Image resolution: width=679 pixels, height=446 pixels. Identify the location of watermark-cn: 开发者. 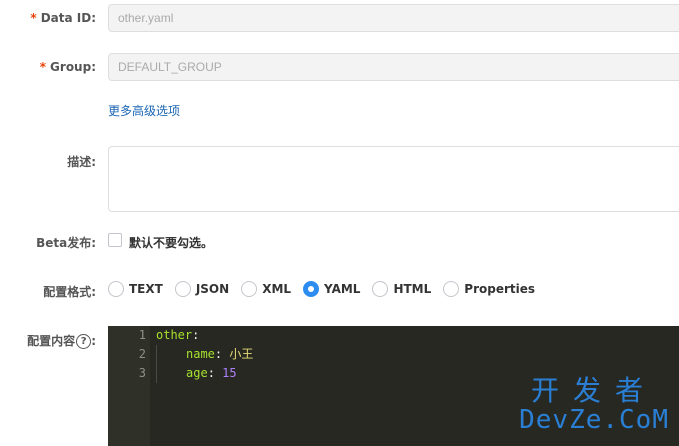
(594, 390).